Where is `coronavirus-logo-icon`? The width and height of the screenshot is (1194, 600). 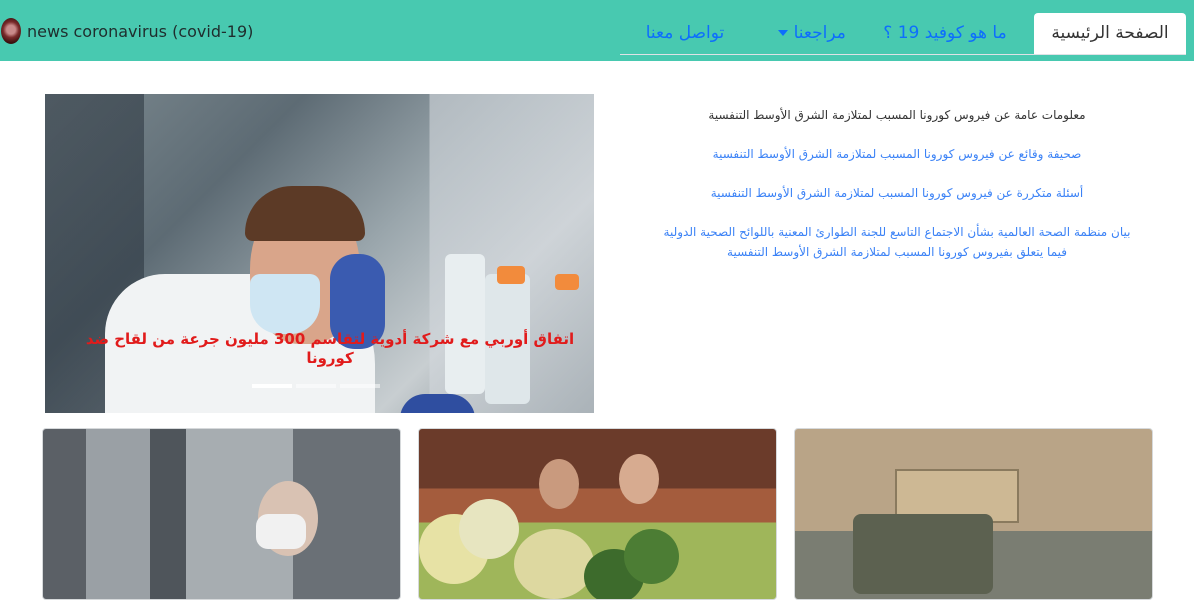
coronavirus-logo-icon is located at coordinates (11, 31).